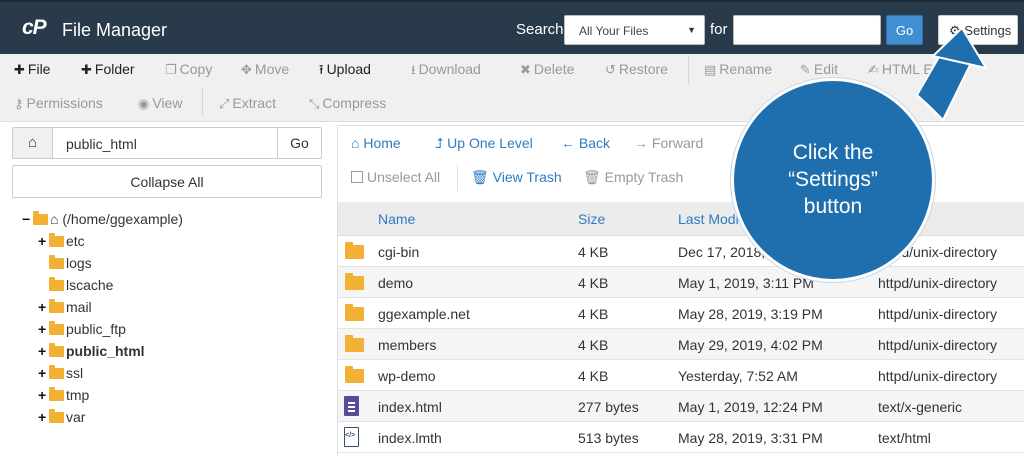 The width and height of the screenshot is (1024, 456). Describe the element at coordinates (224, 103) in the screenshot. I see `expand-icon: ⤢` at that location.